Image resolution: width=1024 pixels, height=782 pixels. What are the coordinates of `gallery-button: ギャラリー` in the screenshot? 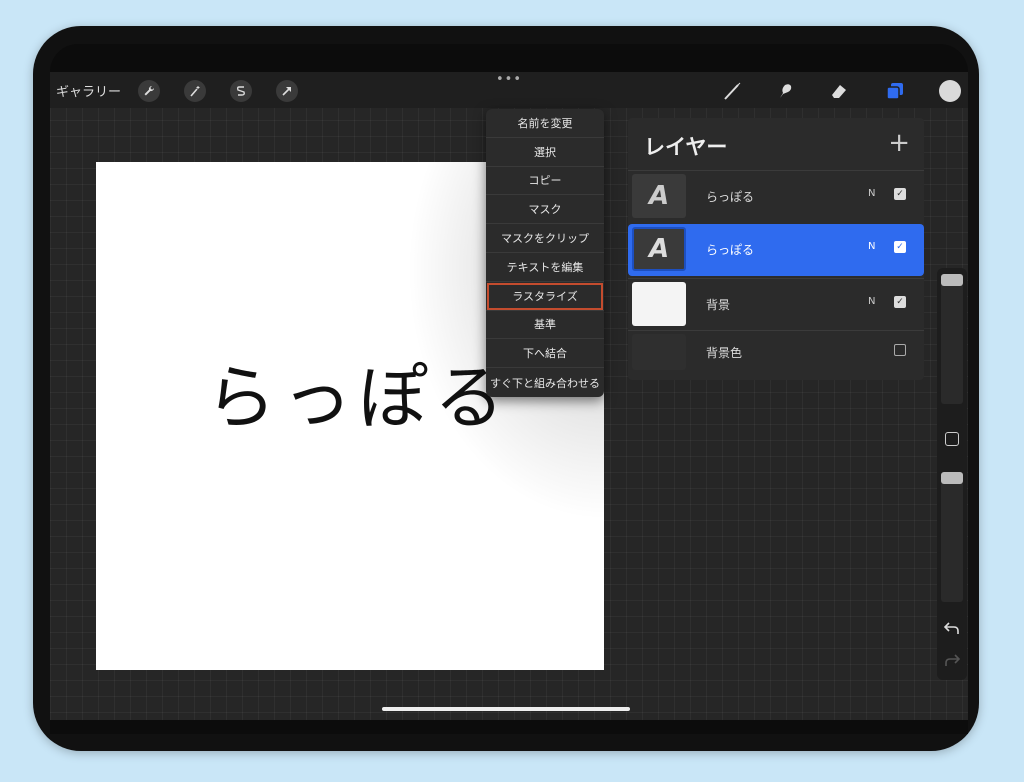 It's located at (88, 90).